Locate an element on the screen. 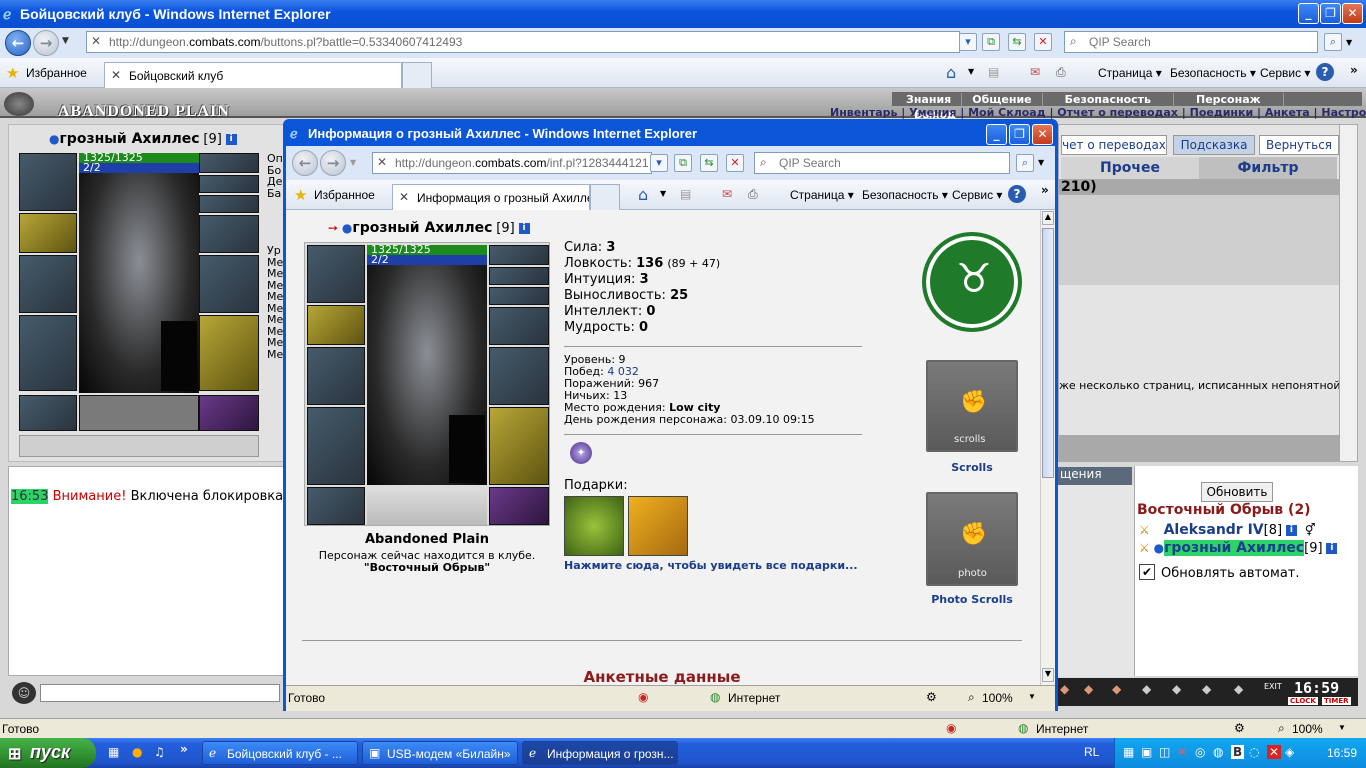  tray-icon: ◌ is located at coordinates (1254, 752).